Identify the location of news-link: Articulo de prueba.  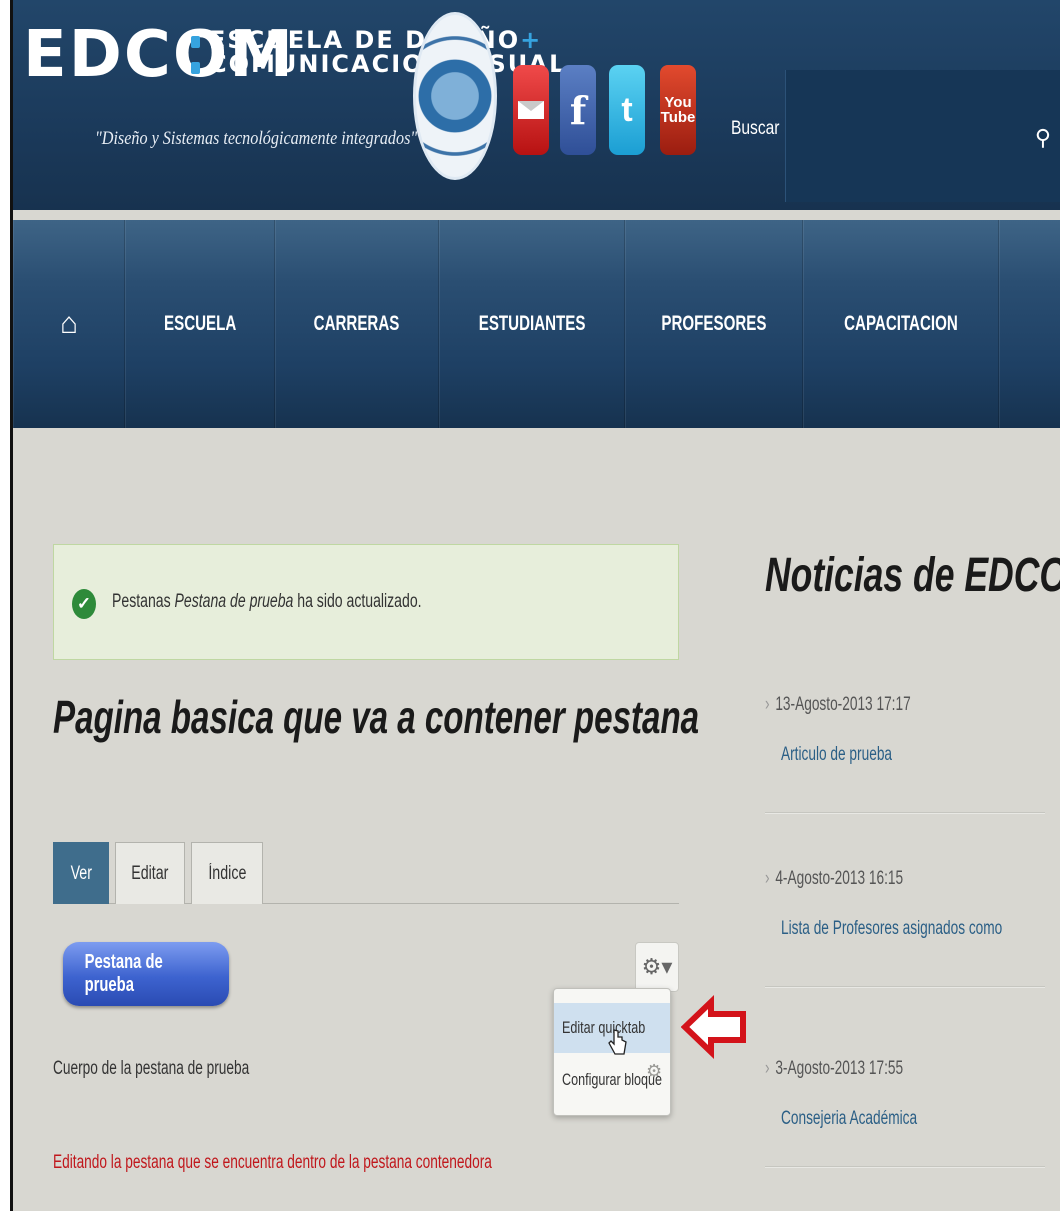
(879, 755).